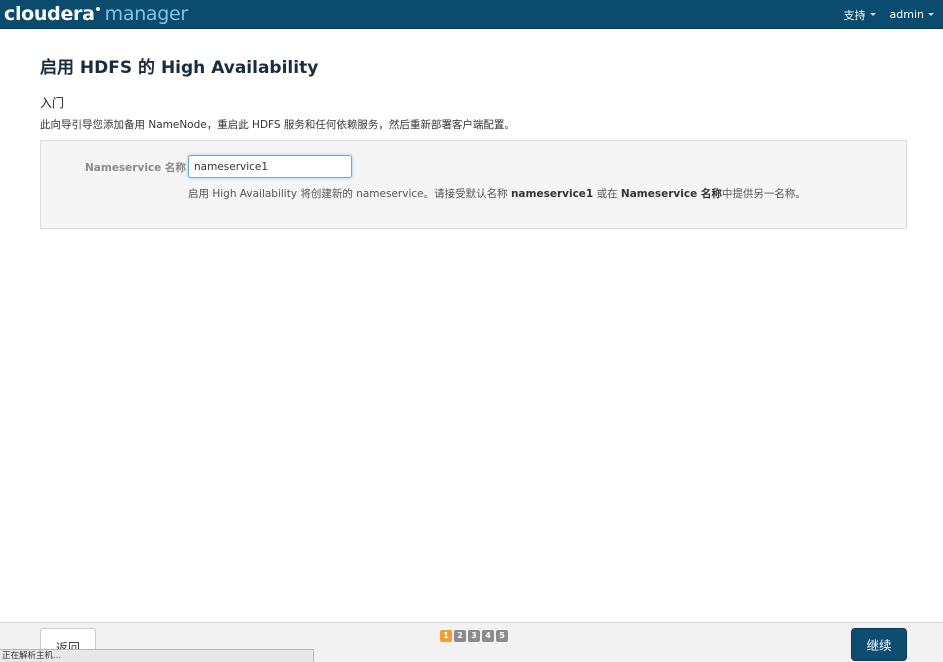 The width and height of the screenshot is (943, 662). What do you see at coordinates (446, 636) in the screenshot?
I see `wizard-step-1: 1` at bounding box center [446, 636].